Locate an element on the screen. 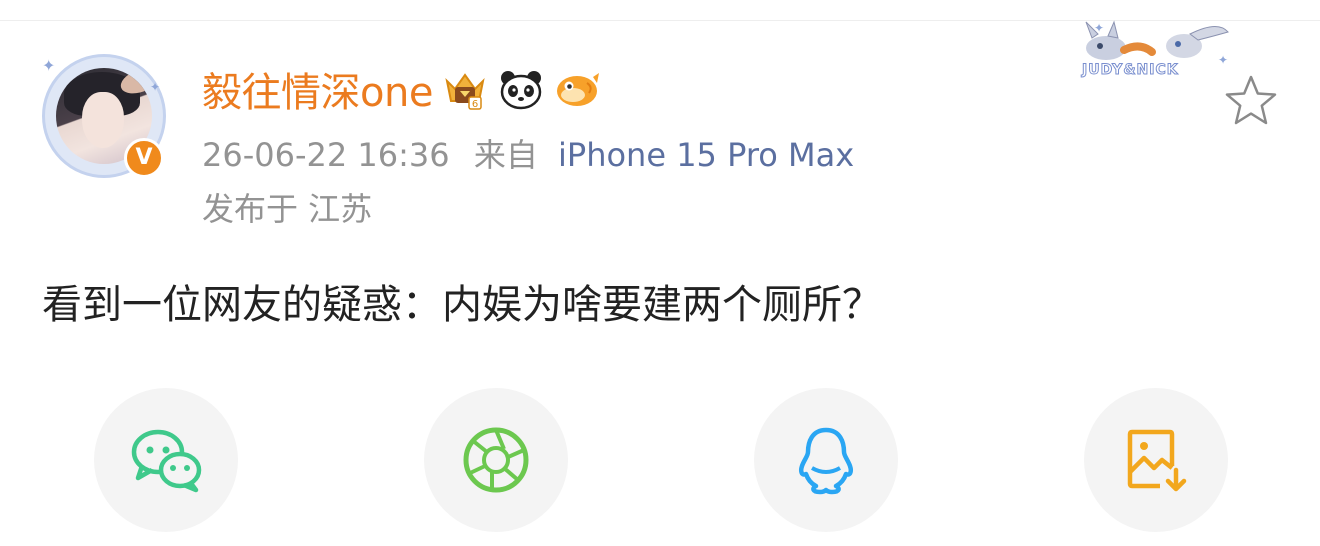  decoration-caption: JUDY&NICK is located at coordinates (1130, 70).